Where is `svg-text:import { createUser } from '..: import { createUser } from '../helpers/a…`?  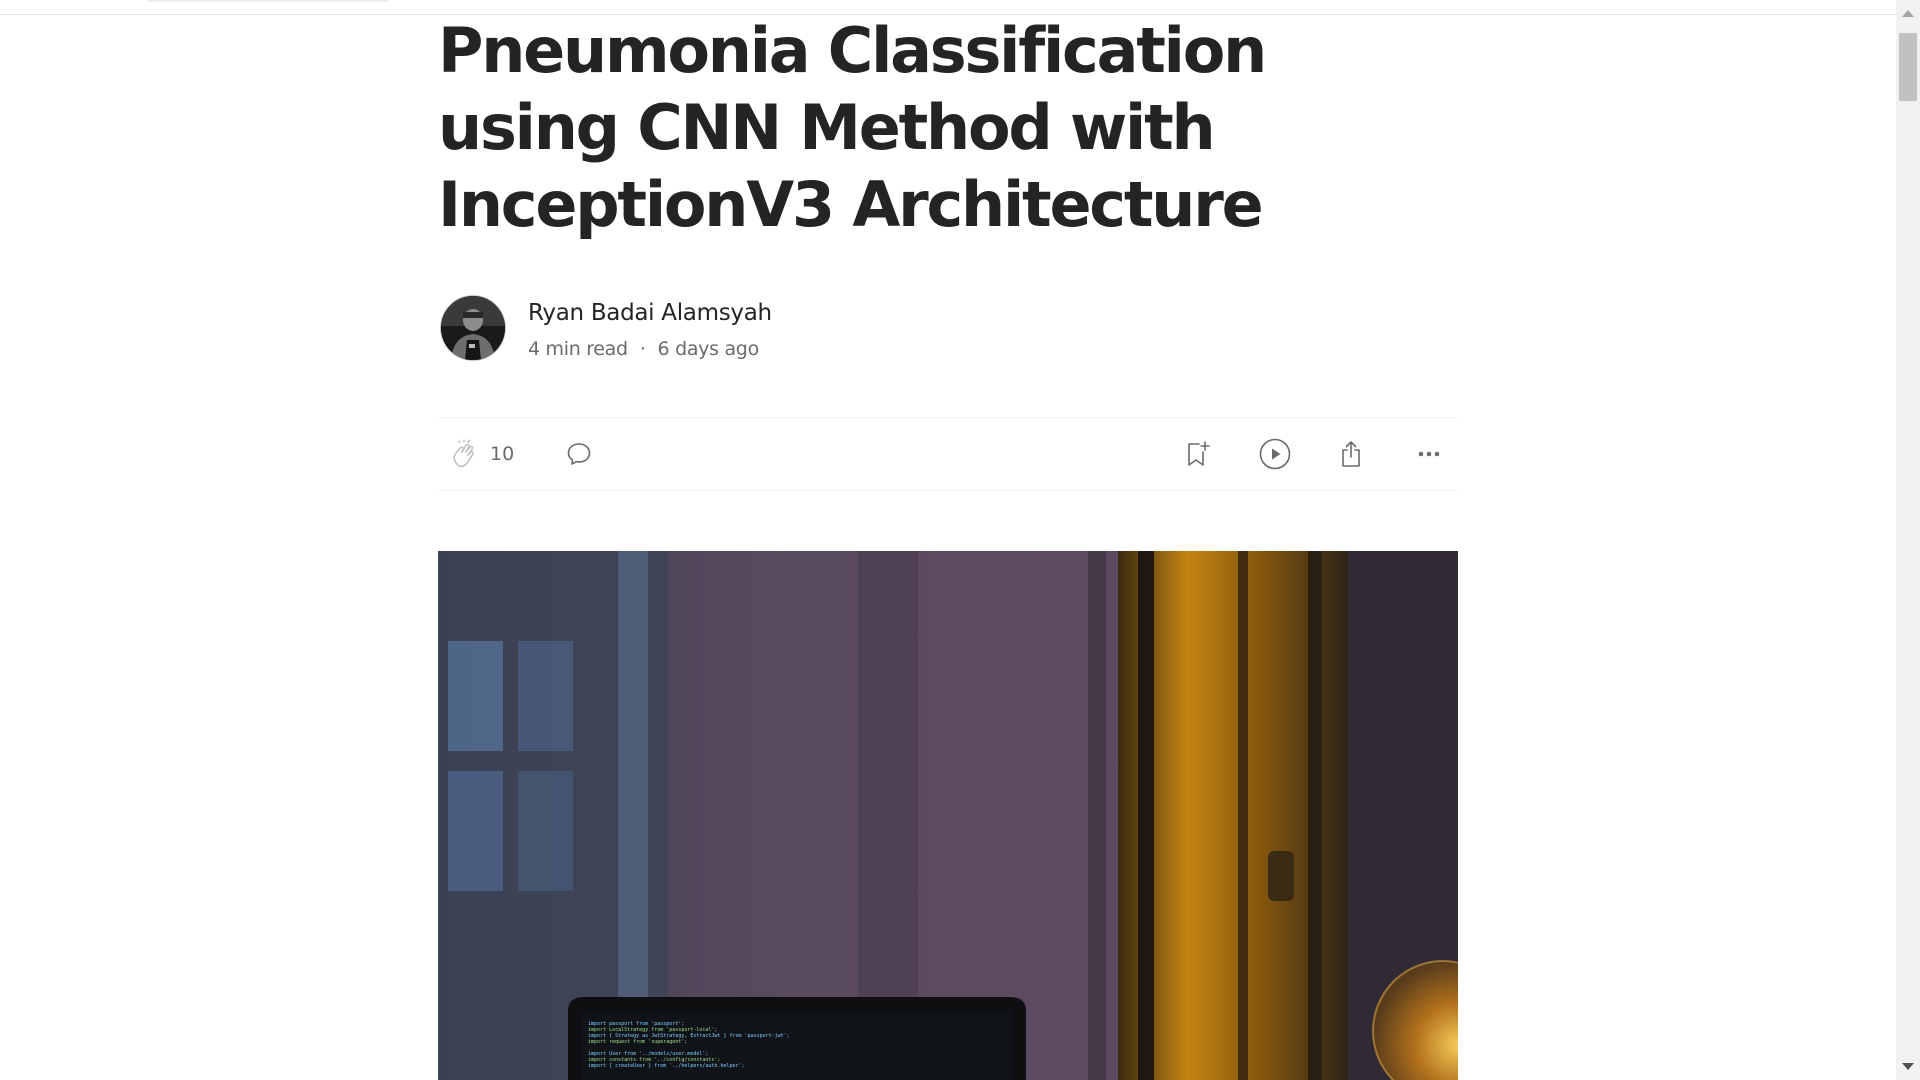 svg-text:import { createUser } from '..: import { createUser } from '../helpers/a… is located at coordinates (666, 1066).